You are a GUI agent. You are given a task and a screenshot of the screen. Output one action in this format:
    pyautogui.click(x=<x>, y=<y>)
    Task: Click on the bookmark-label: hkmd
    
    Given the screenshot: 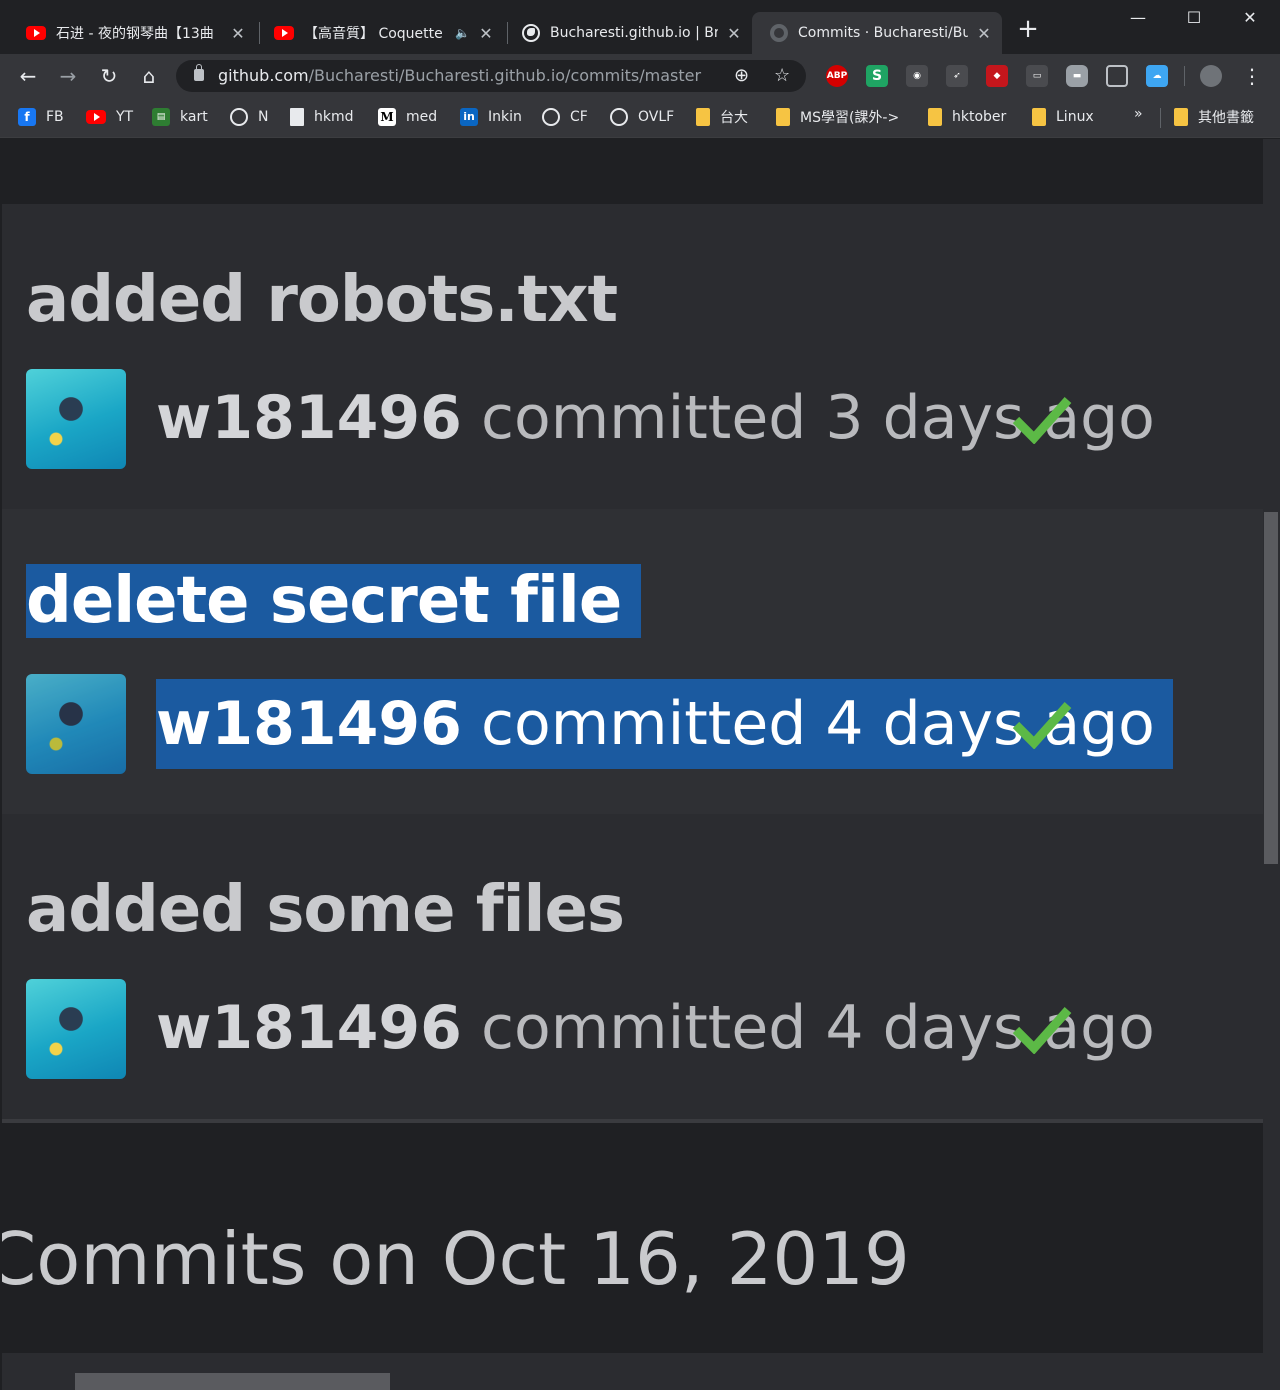 What is the action you would take?
    pyautogui.click(x=334, y=117)
    